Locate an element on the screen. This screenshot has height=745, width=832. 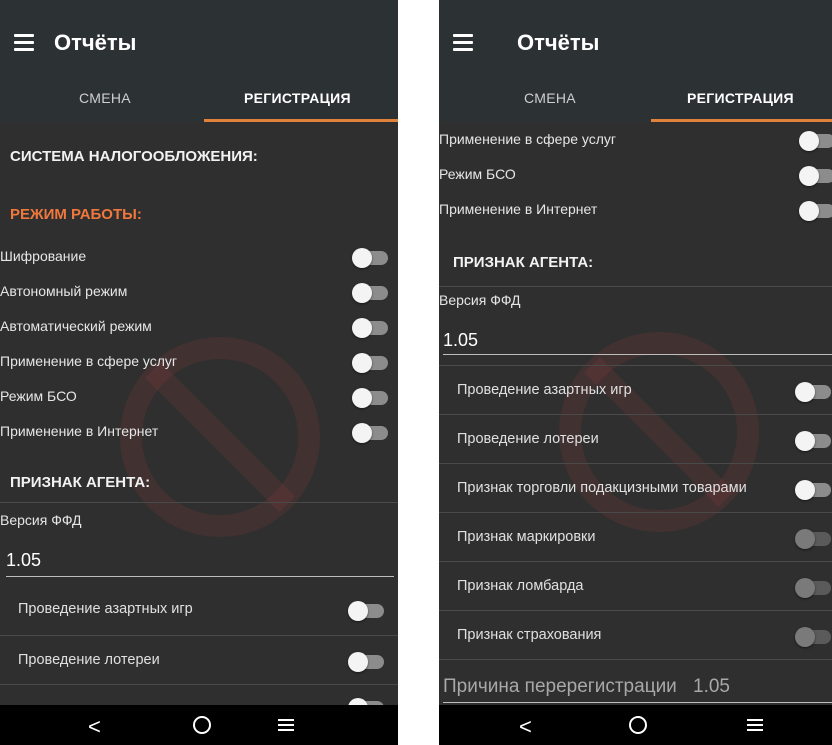
card-row-marking: Признак маркировки is located at coordinates (635, 537).